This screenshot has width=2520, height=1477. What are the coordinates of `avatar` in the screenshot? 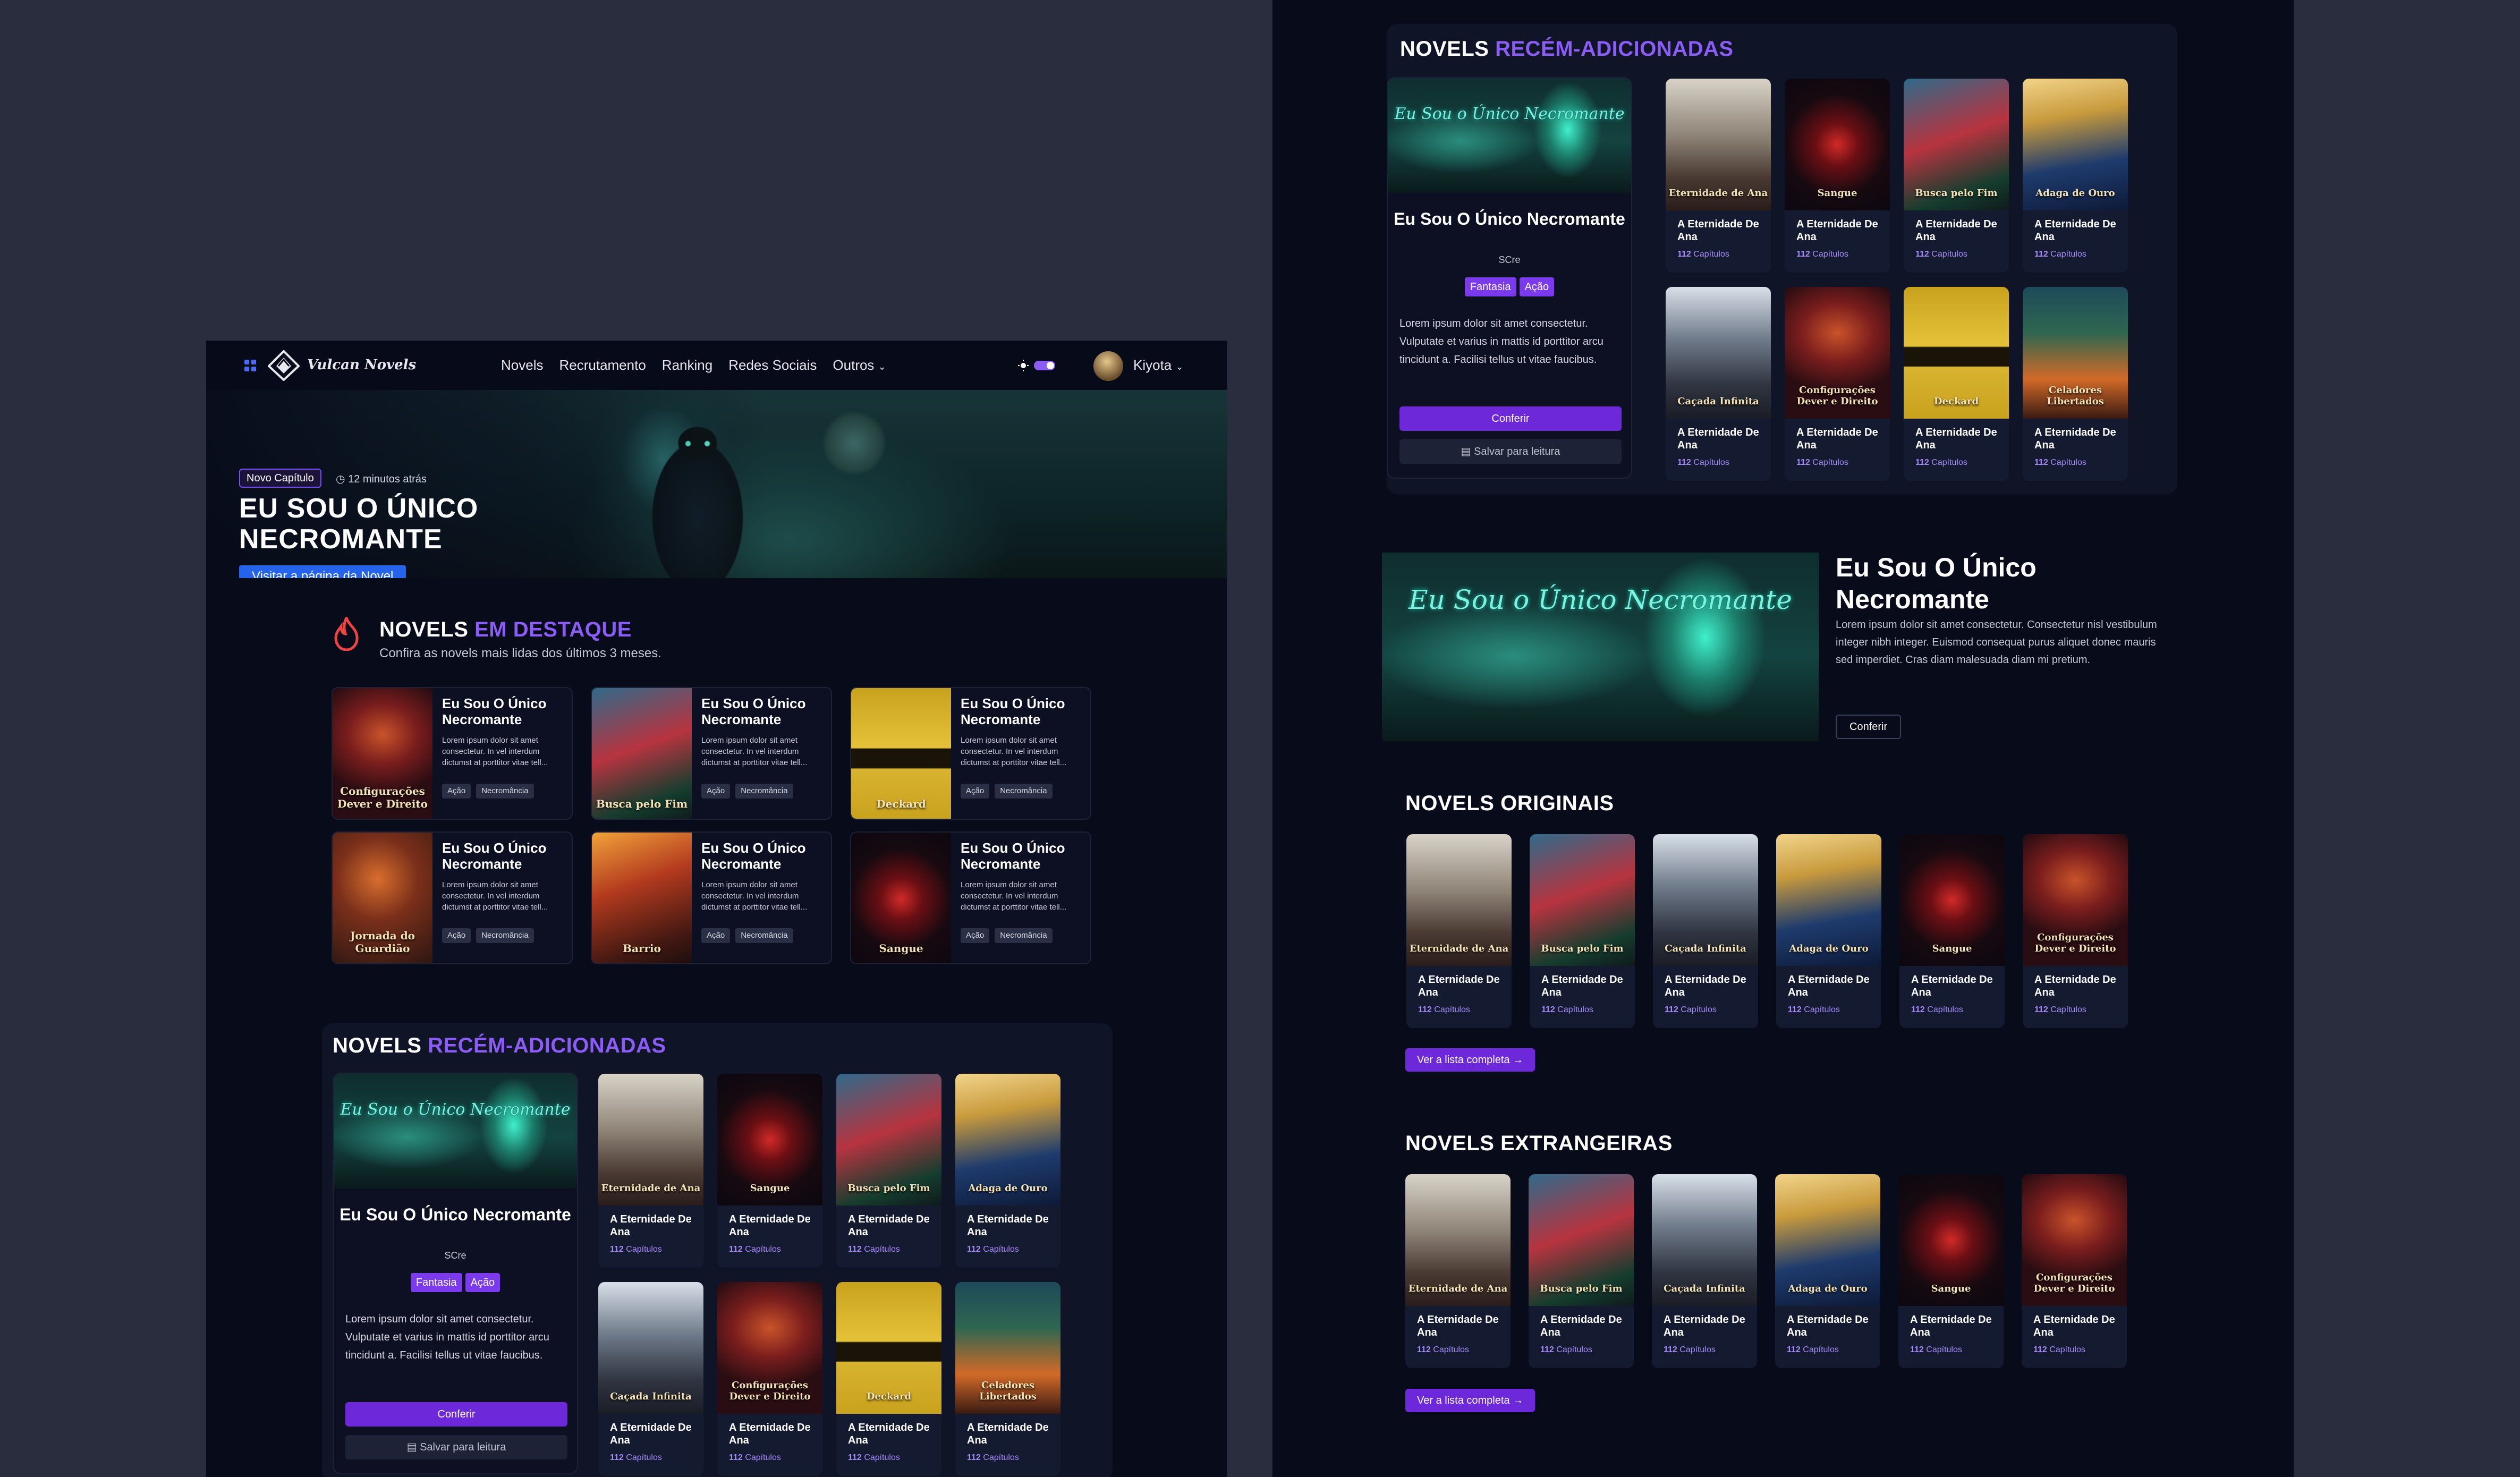 It's located at (1108, 366).